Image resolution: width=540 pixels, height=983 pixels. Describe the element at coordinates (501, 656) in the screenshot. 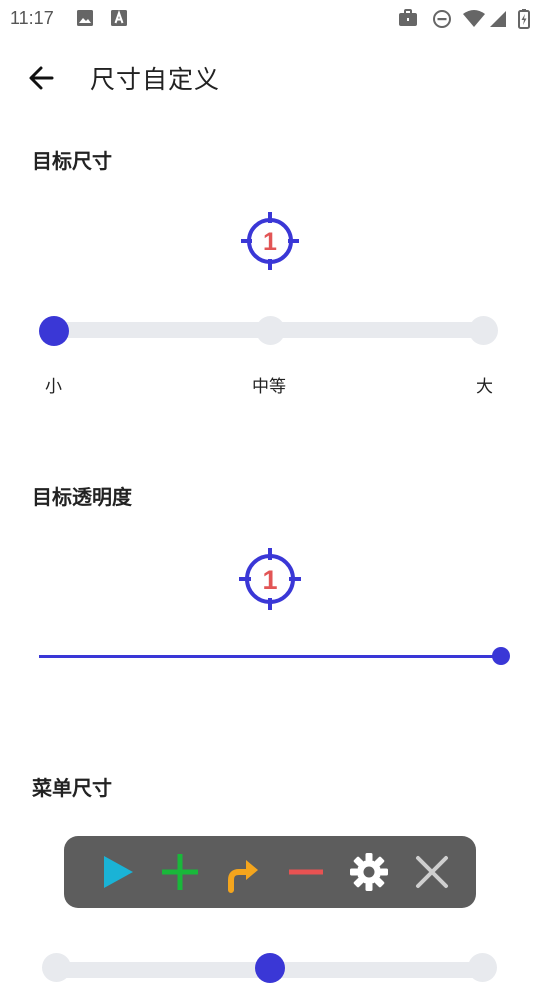

I see `opacity-slider-thumb` at that location.